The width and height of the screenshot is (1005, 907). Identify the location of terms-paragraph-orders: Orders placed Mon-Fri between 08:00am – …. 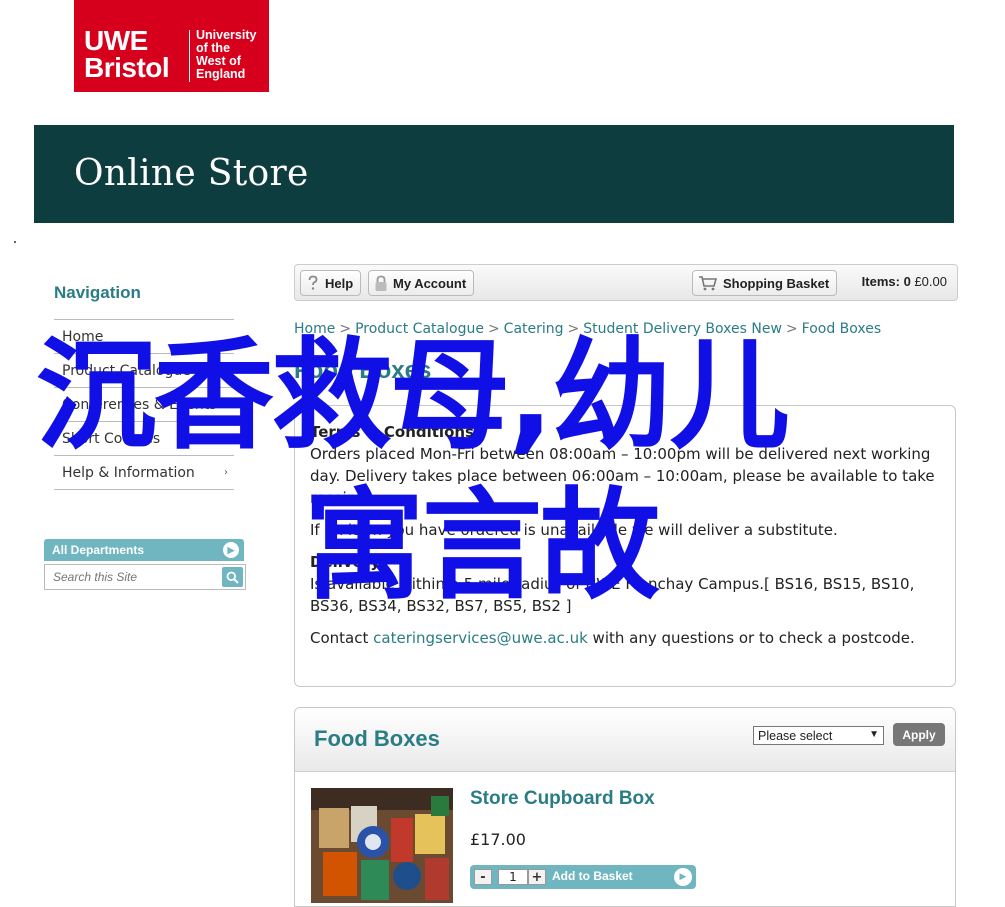
(622, 476).